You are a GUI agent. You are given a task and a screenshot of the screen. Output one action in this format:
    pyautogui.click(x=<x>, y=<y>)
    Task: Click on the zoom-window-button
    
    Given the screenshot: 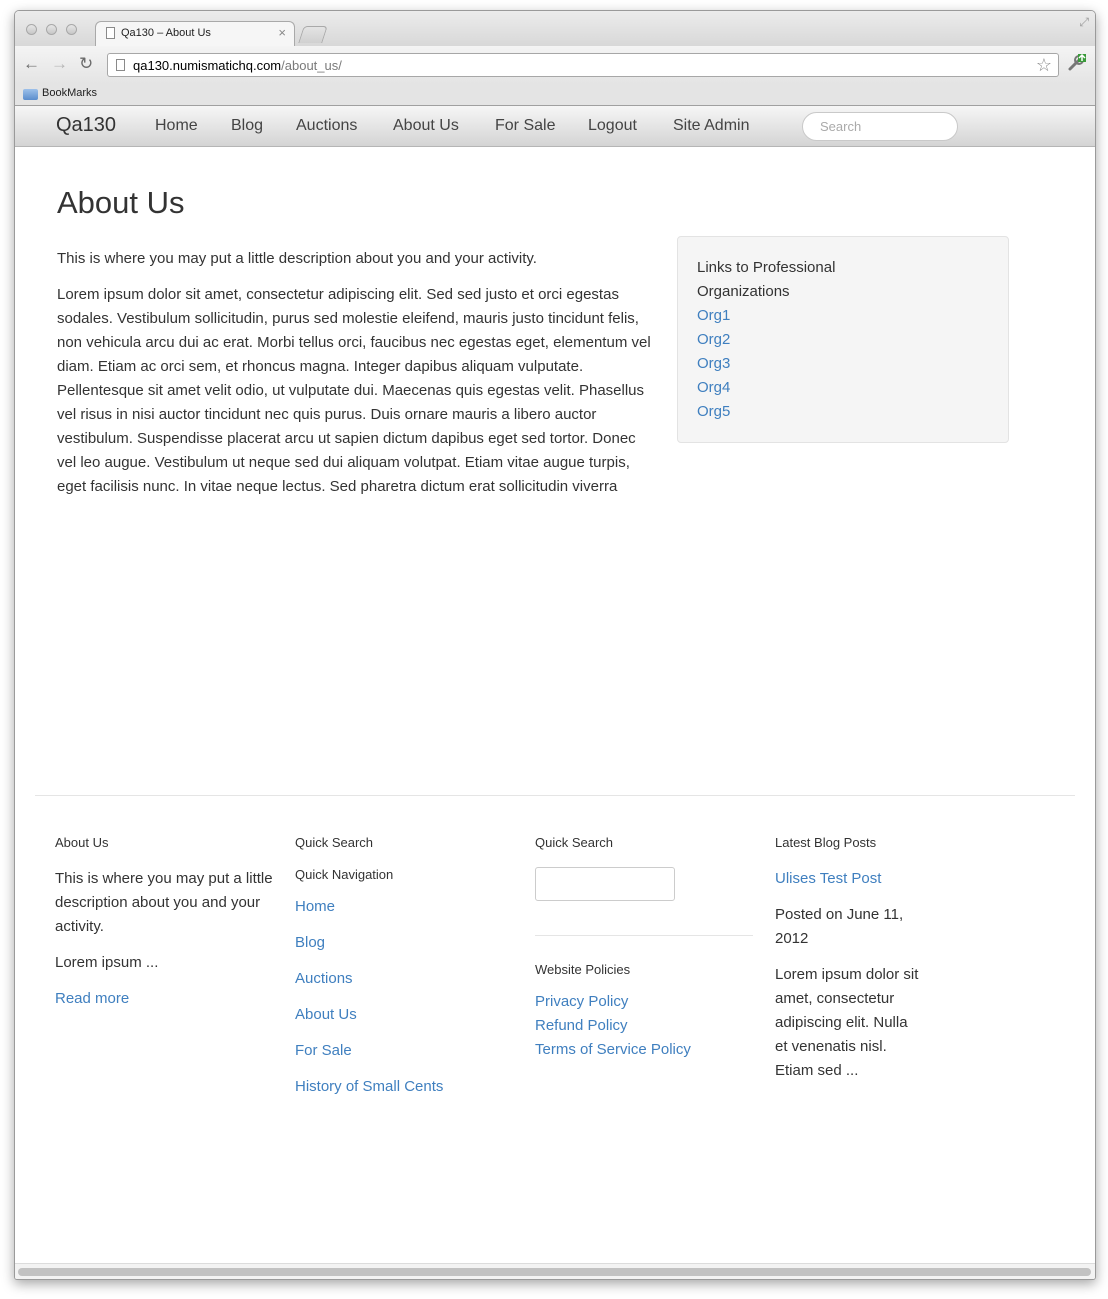 What is the action you would take?
    pyautogui.click(x=71, y=29)
    